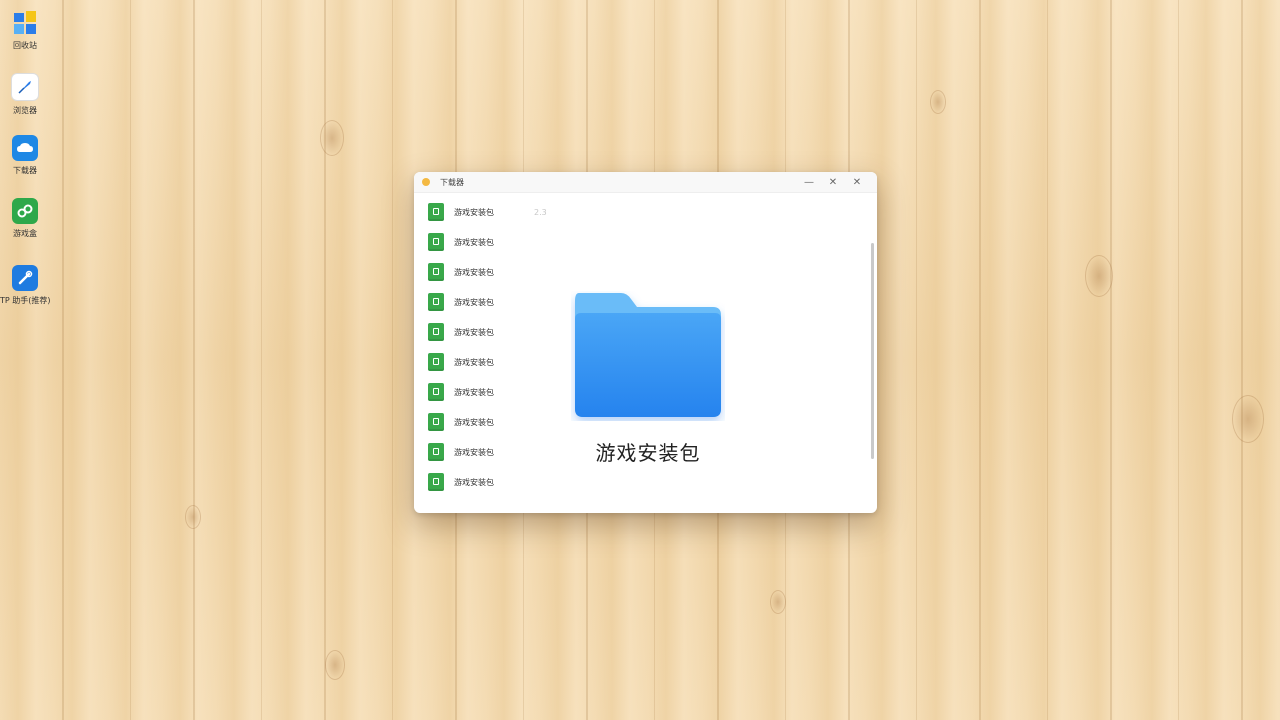  I want to click on list-item: 游戏安装包 2.3, so click(487, 212).